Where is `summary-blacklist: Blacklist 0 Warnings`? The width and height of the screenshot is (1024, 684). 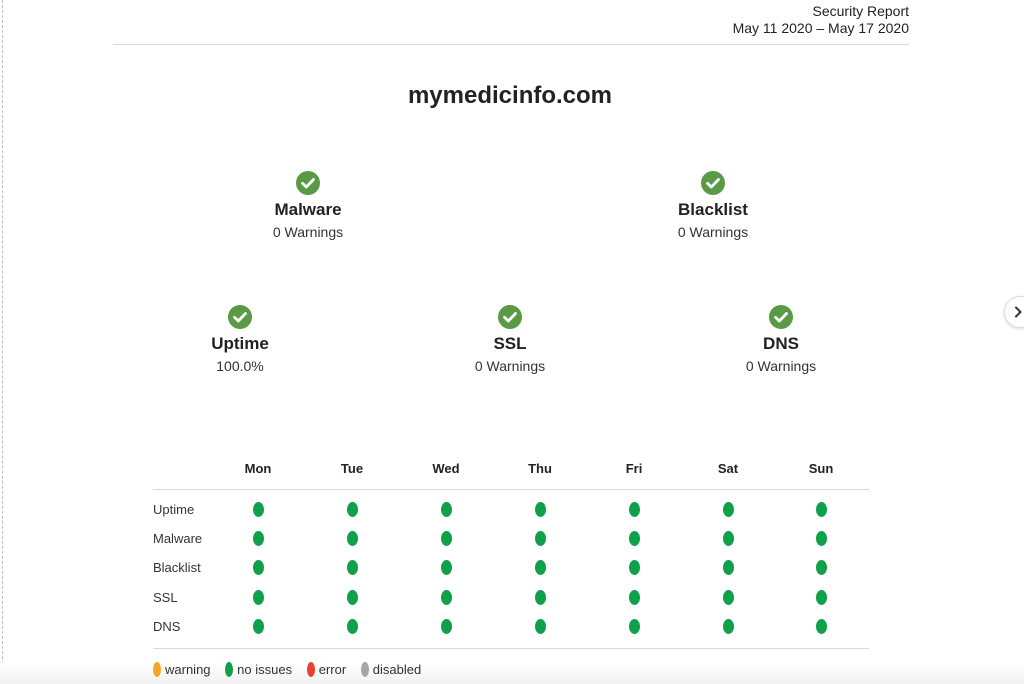 summary-blacklist: Blacklist 0 Warnings is located at coordinates (713, 206).